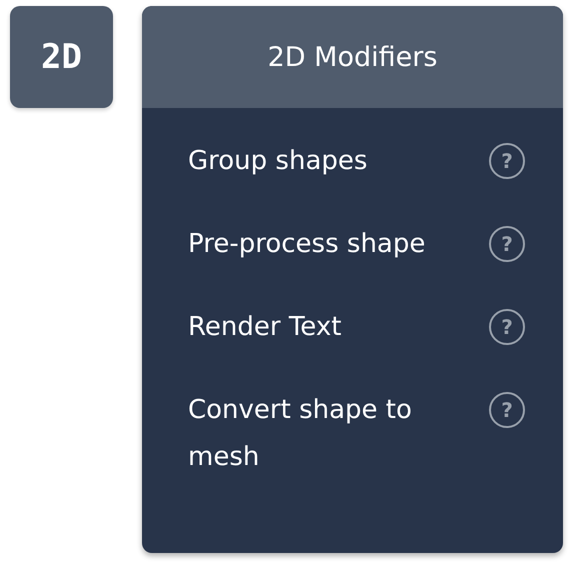 The width and height of the screenshot is (577, 570). Describe the element at coordinates (278, 161) in the screenshot. I see `menu-item: Group shapes` at that location.